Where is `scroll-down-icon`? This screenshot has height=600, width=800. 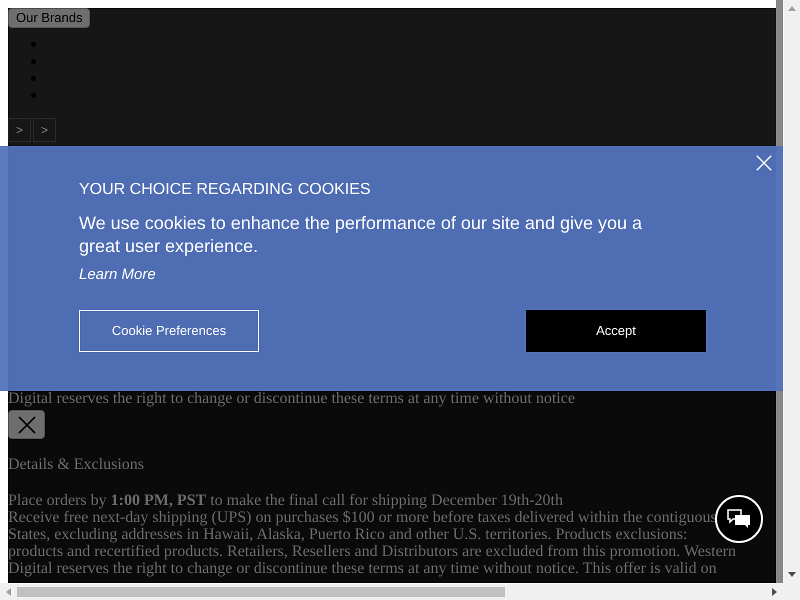 scroll-down-icon is located at coordinates (792, 574).